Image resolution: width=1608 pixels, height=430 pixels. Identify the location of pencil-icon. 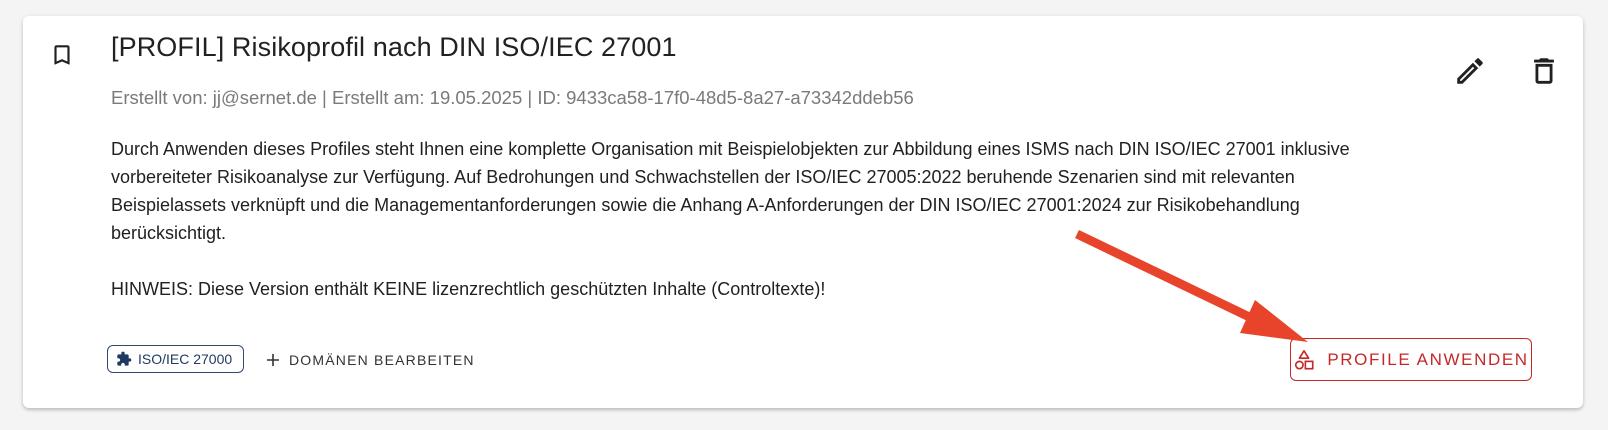
(1470, 71).